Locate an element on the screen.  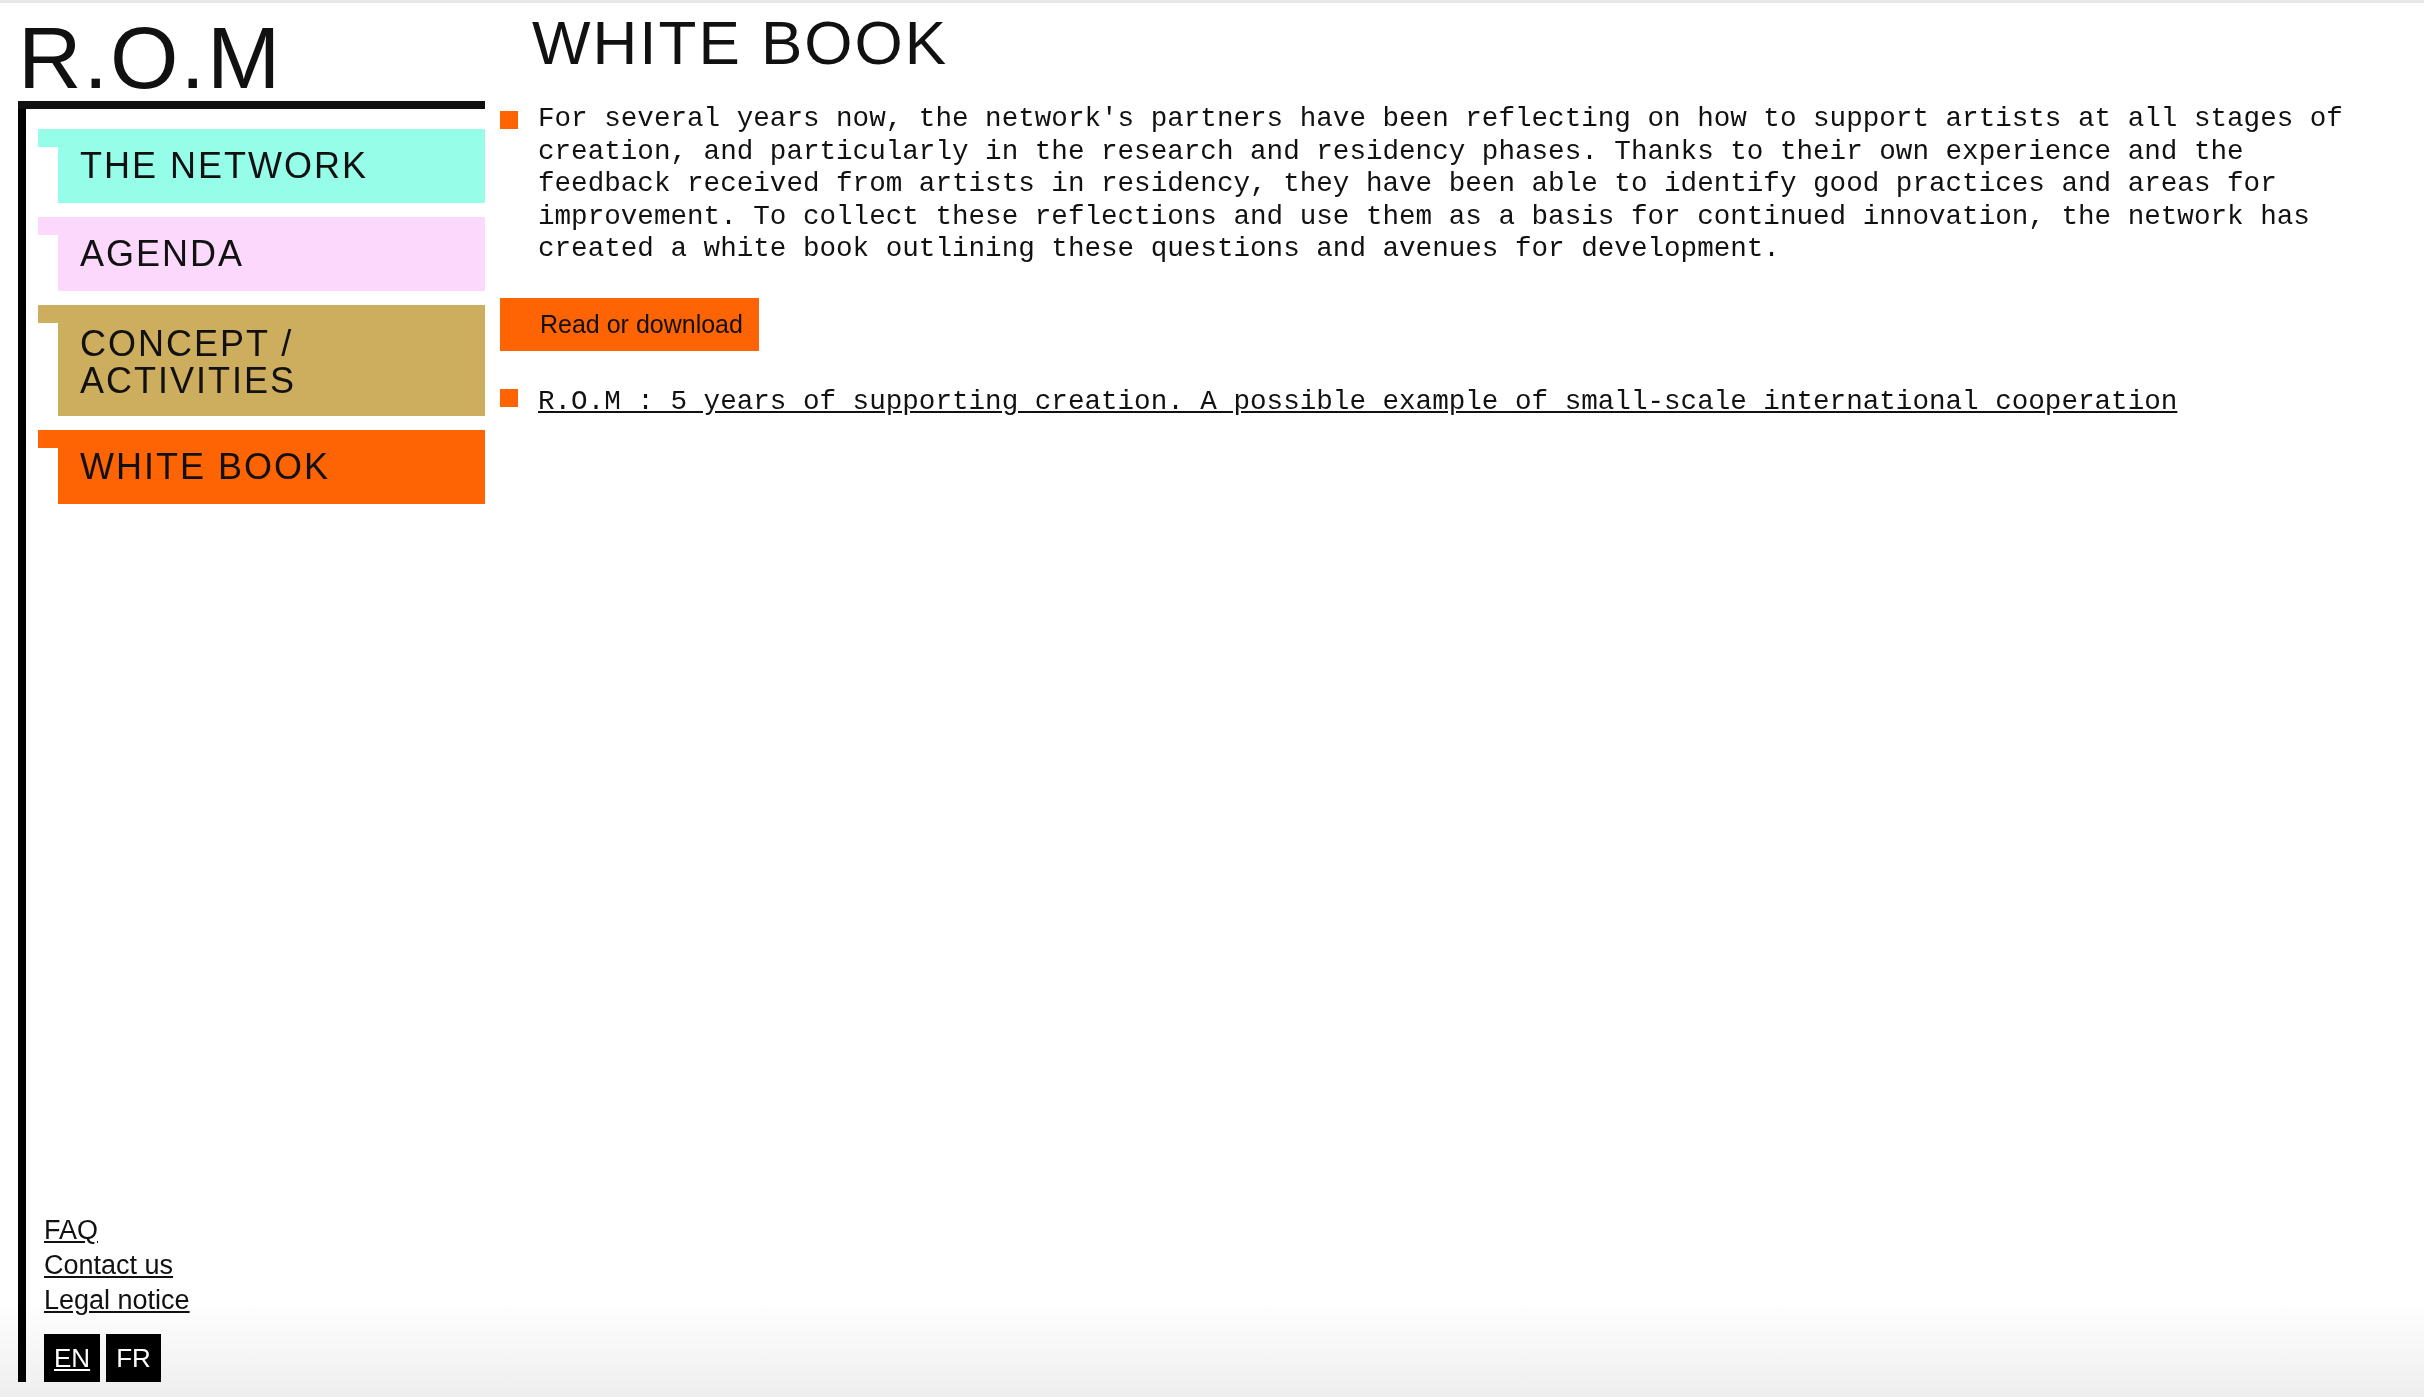
footer-link: FAQ is located at coordinates (71, 1230).